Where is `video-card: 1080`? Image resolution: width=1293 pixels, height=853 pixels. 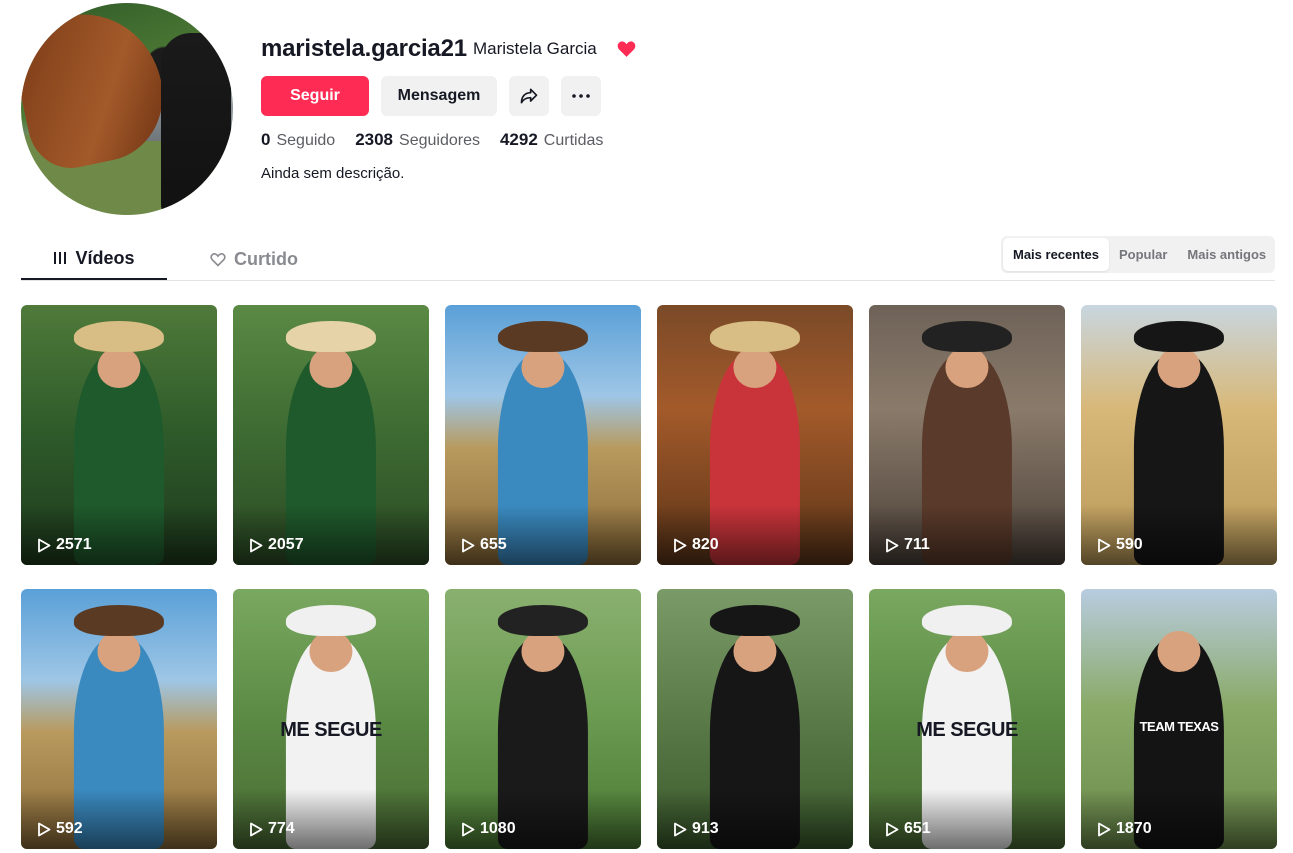
video-card: 1080 is located at coordinates (543, 719).